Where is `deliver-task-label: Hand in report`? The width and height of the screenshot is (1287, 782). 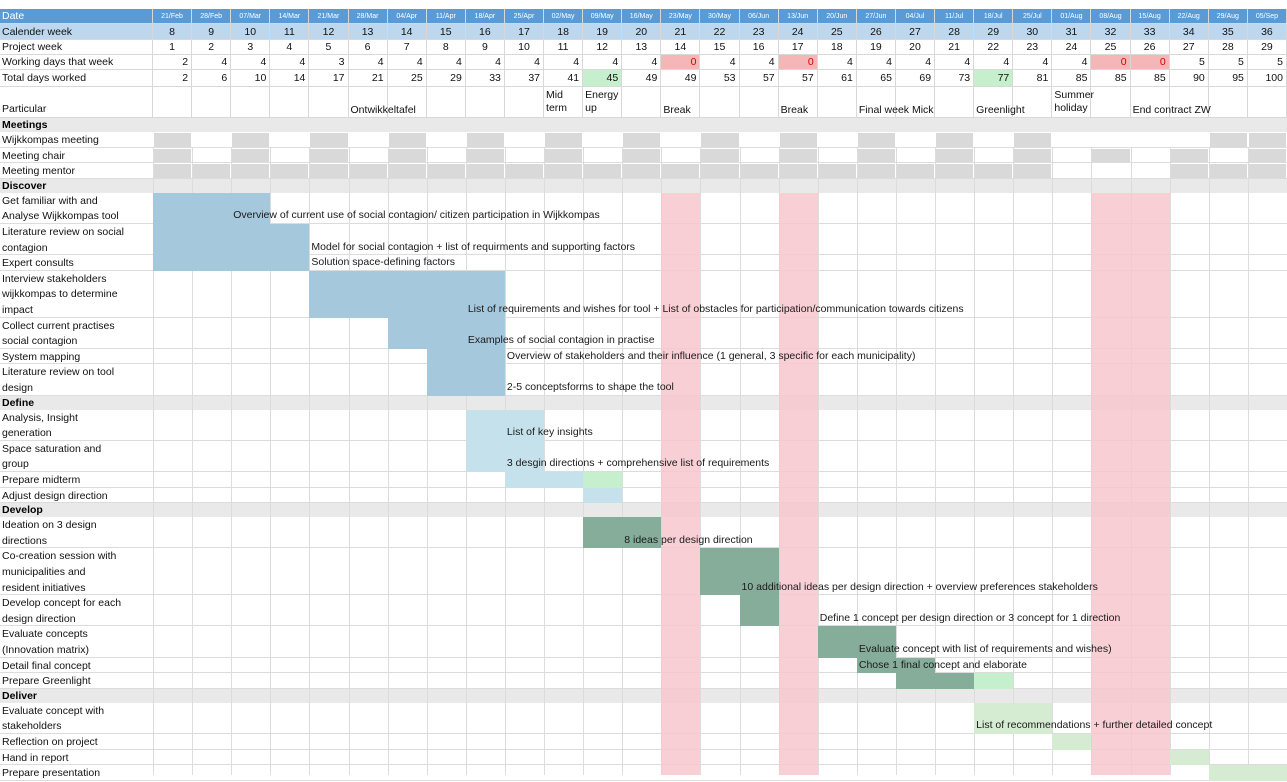
deliver-task-label: Hand in report is located at coordinates (35, 757).